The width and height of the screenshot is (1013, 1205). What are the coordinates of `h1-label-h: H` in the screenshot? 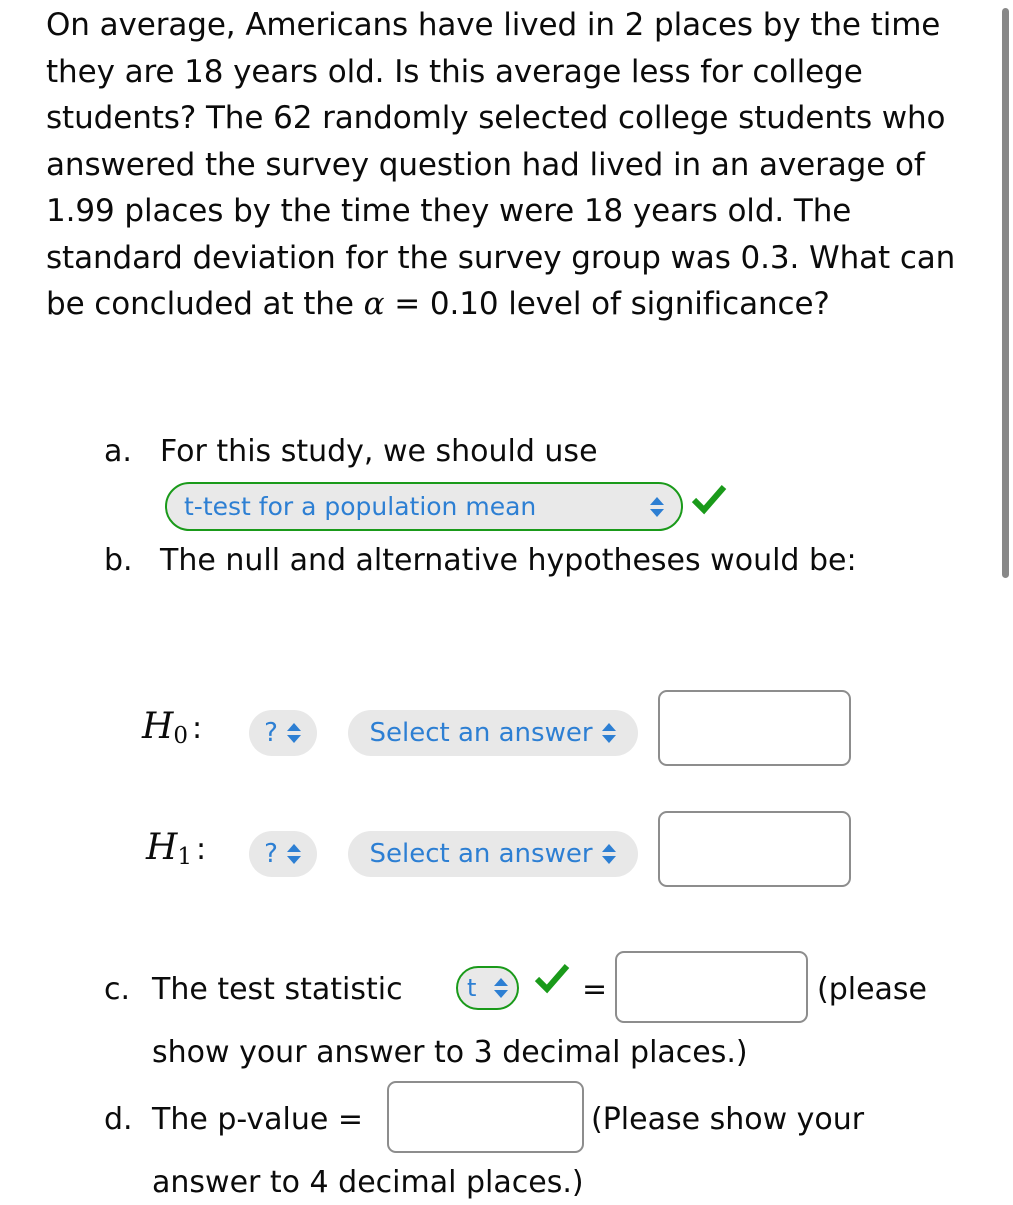 It's located at (162, 847).